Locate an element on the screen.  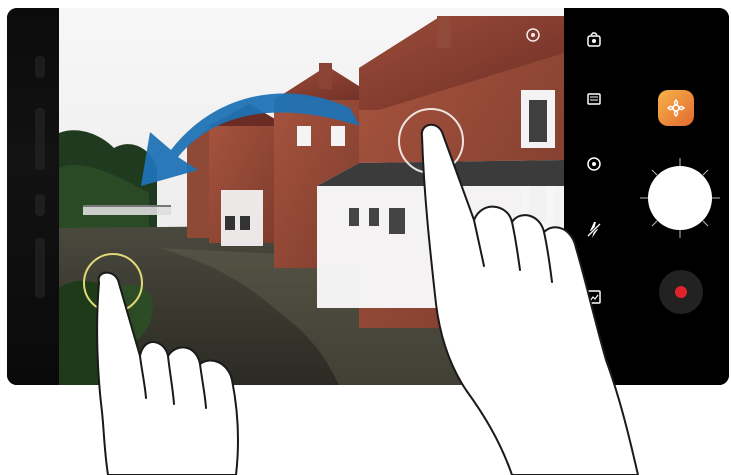
shutter-icon is located at coordinates (680, 198).